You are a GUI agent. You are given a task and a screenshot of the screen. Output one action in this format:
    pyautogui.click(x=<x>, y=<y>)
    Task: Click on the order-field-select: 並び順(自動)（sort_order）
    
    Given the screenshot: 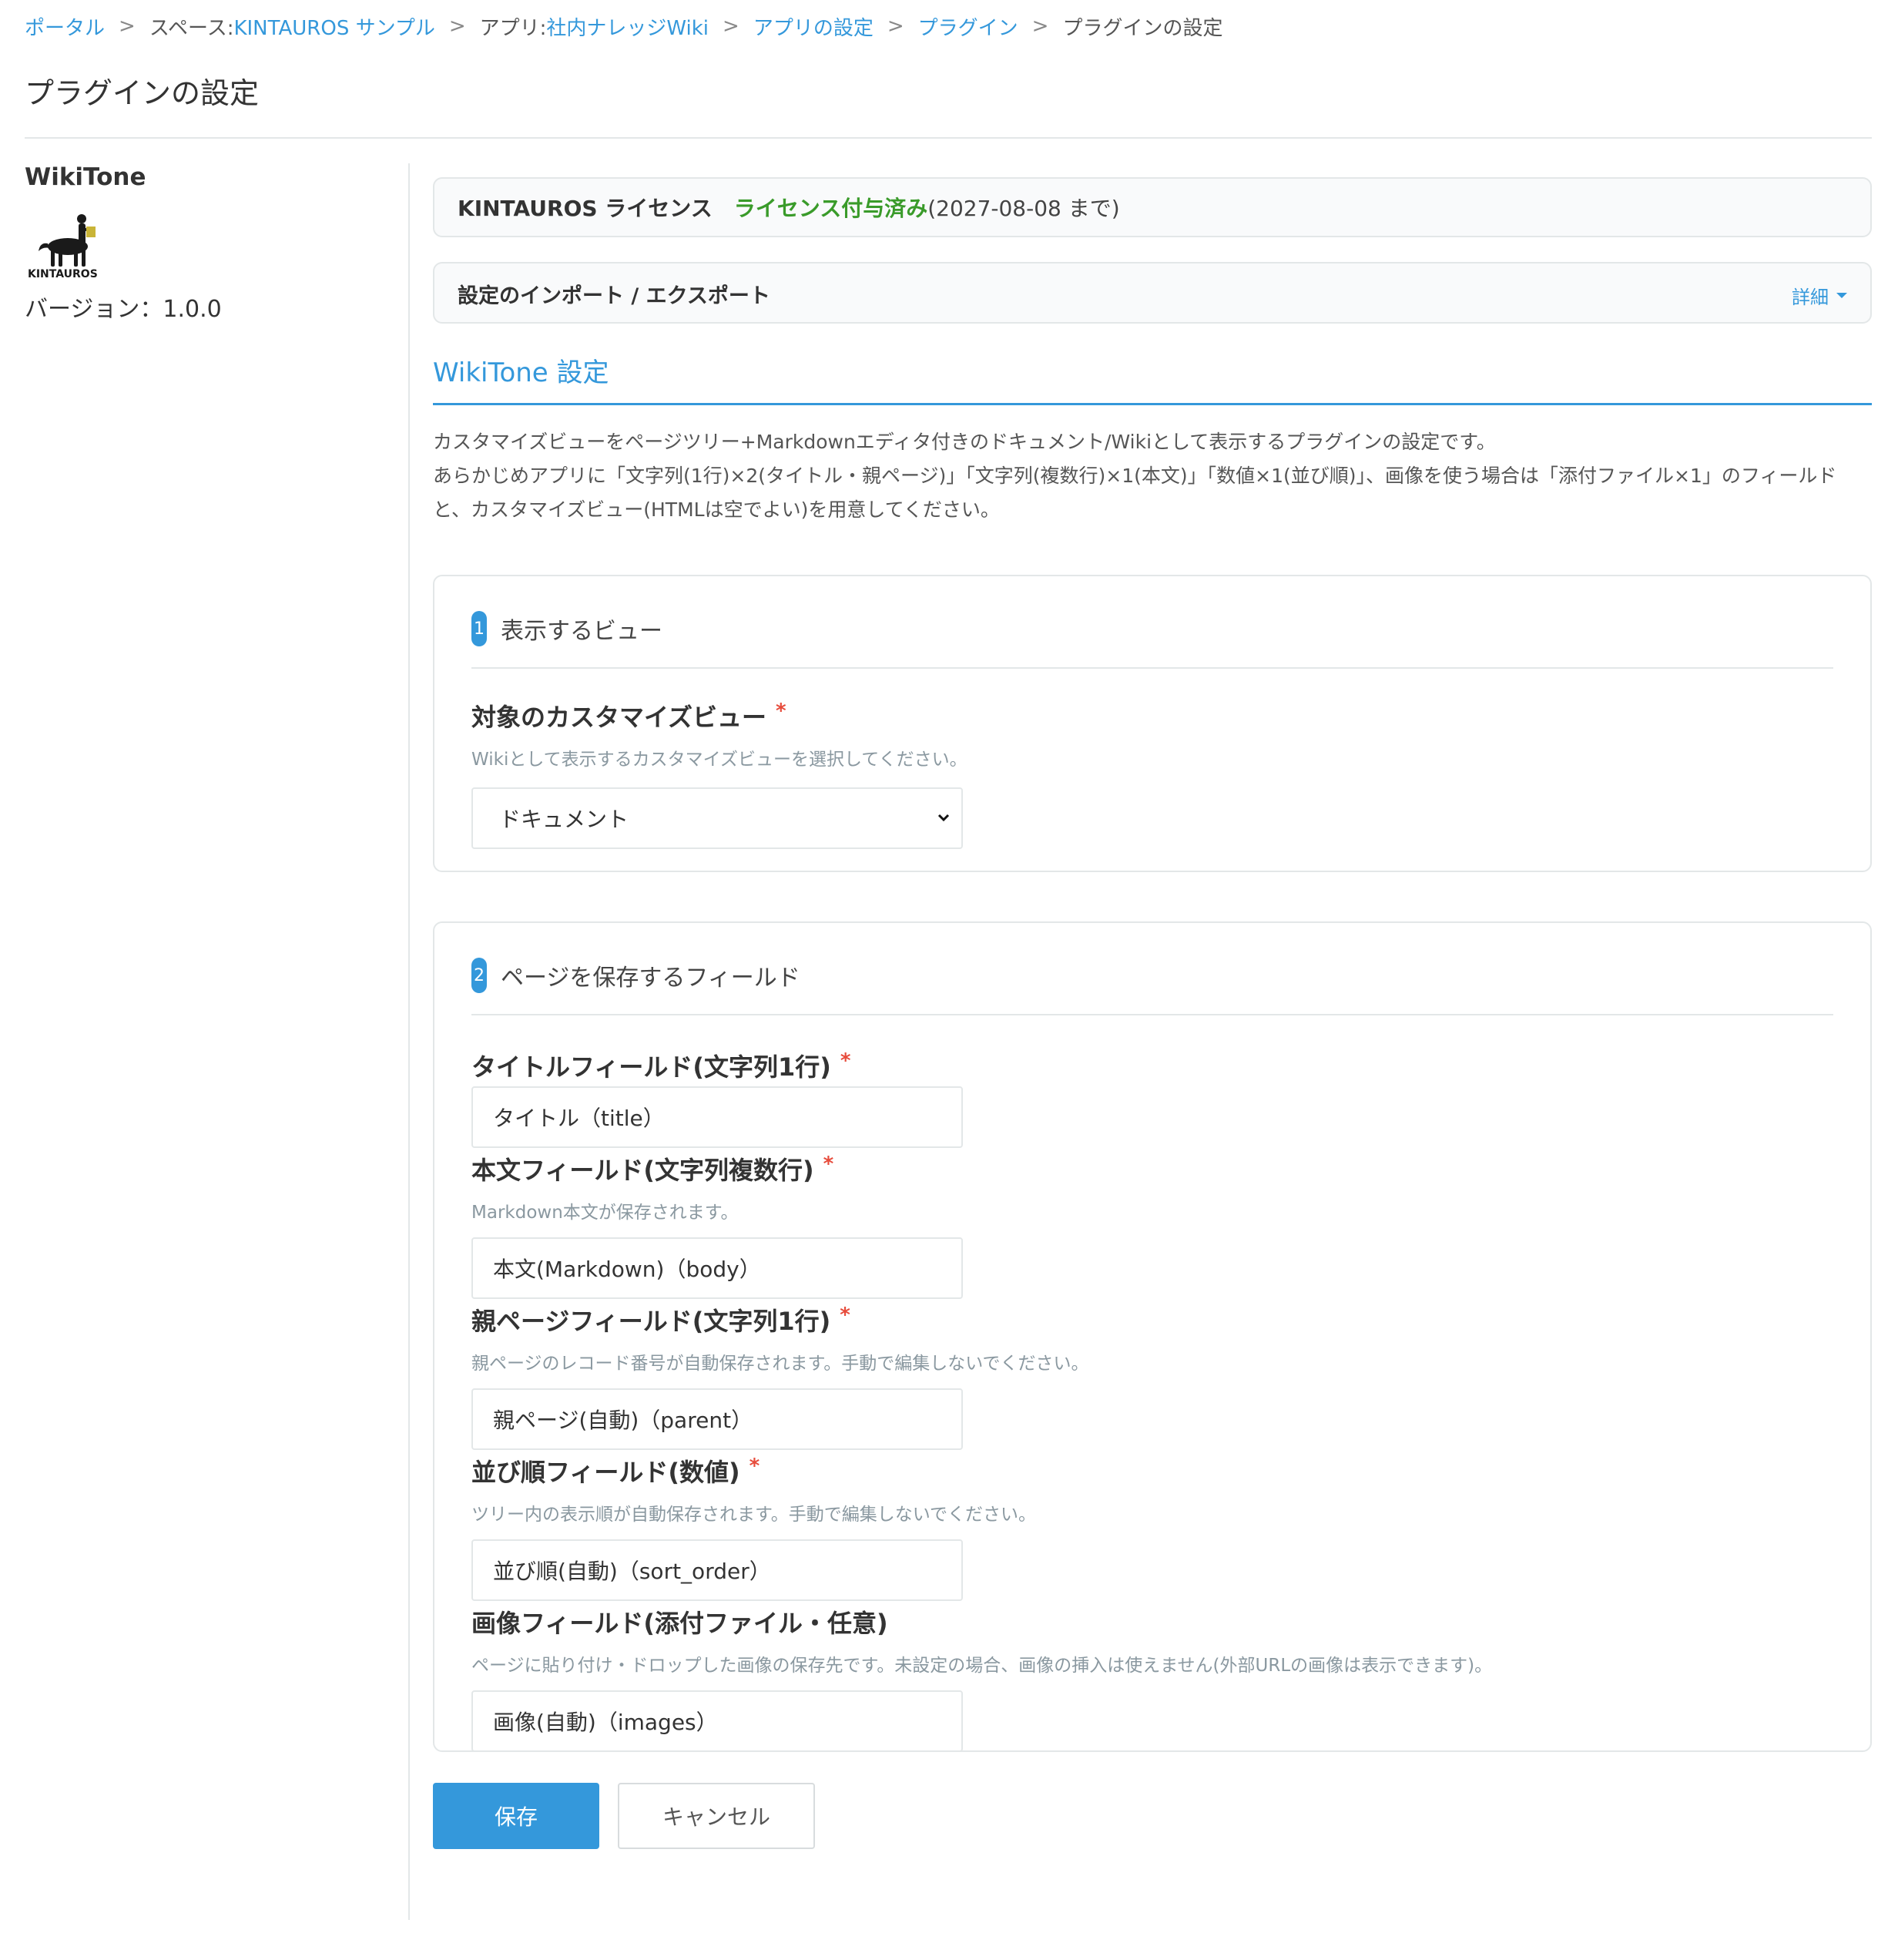 What is the action you would take?
    pyautogui.click(x=717, y=1570)
    